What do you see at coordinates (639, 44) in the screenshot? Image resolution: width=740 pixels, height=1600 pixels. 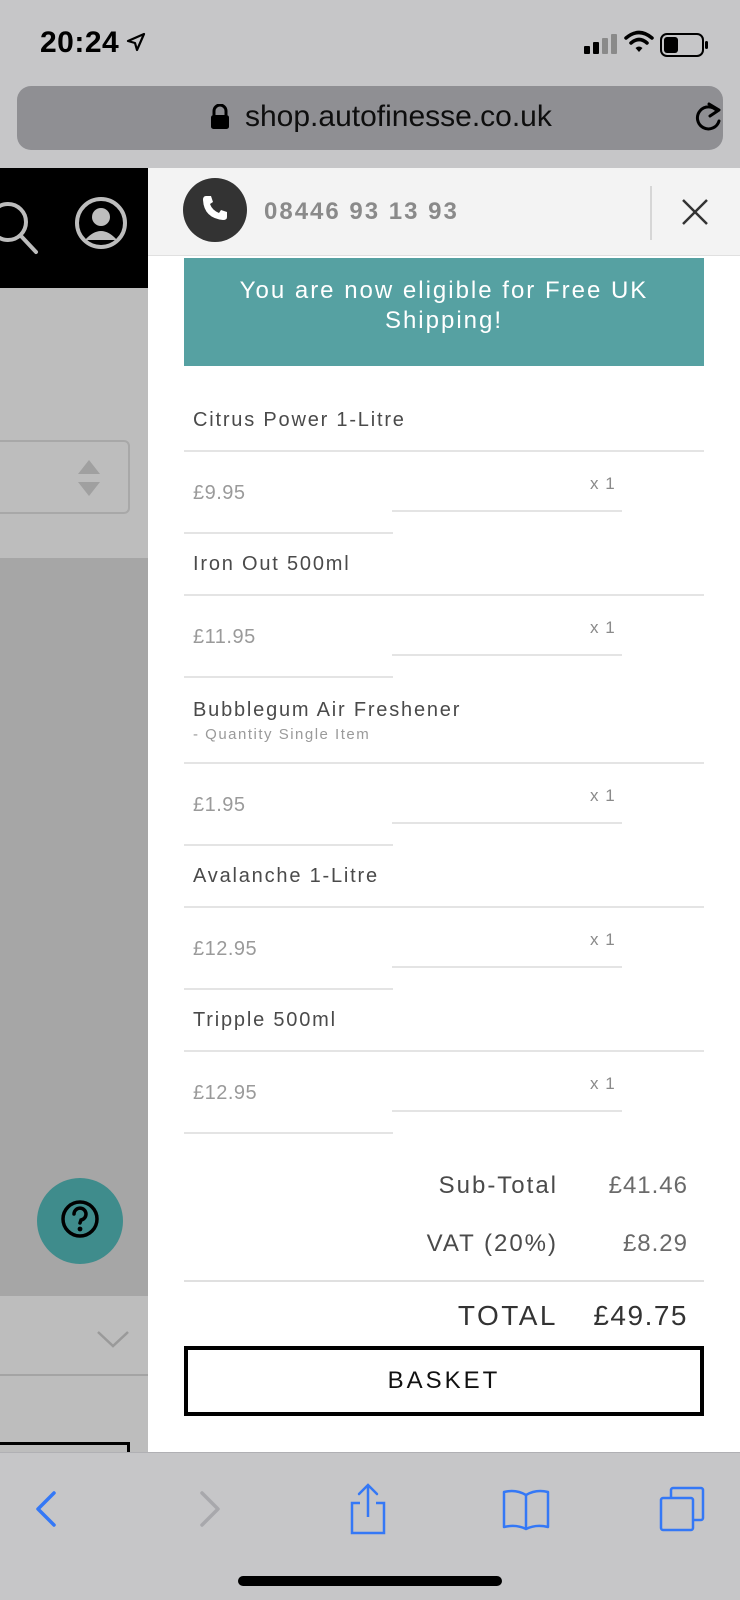 I see `wifi-icon` at bounding box center [639, 44].